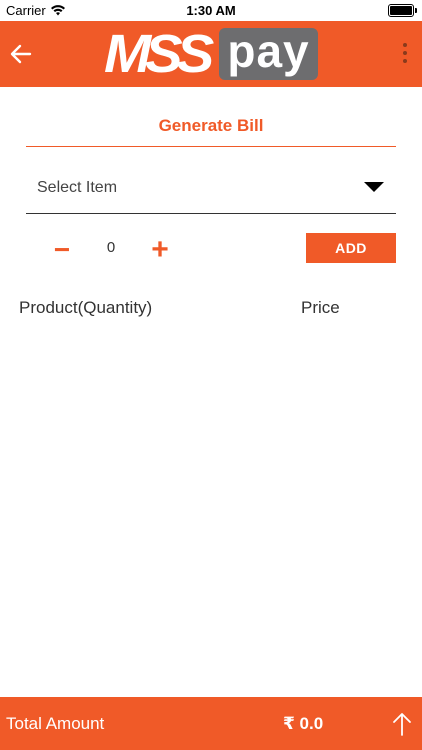 Image resolution: width=422 pixels, height=750 pixels. I want to click on logo-pay-box: pay, so click(268, 52).